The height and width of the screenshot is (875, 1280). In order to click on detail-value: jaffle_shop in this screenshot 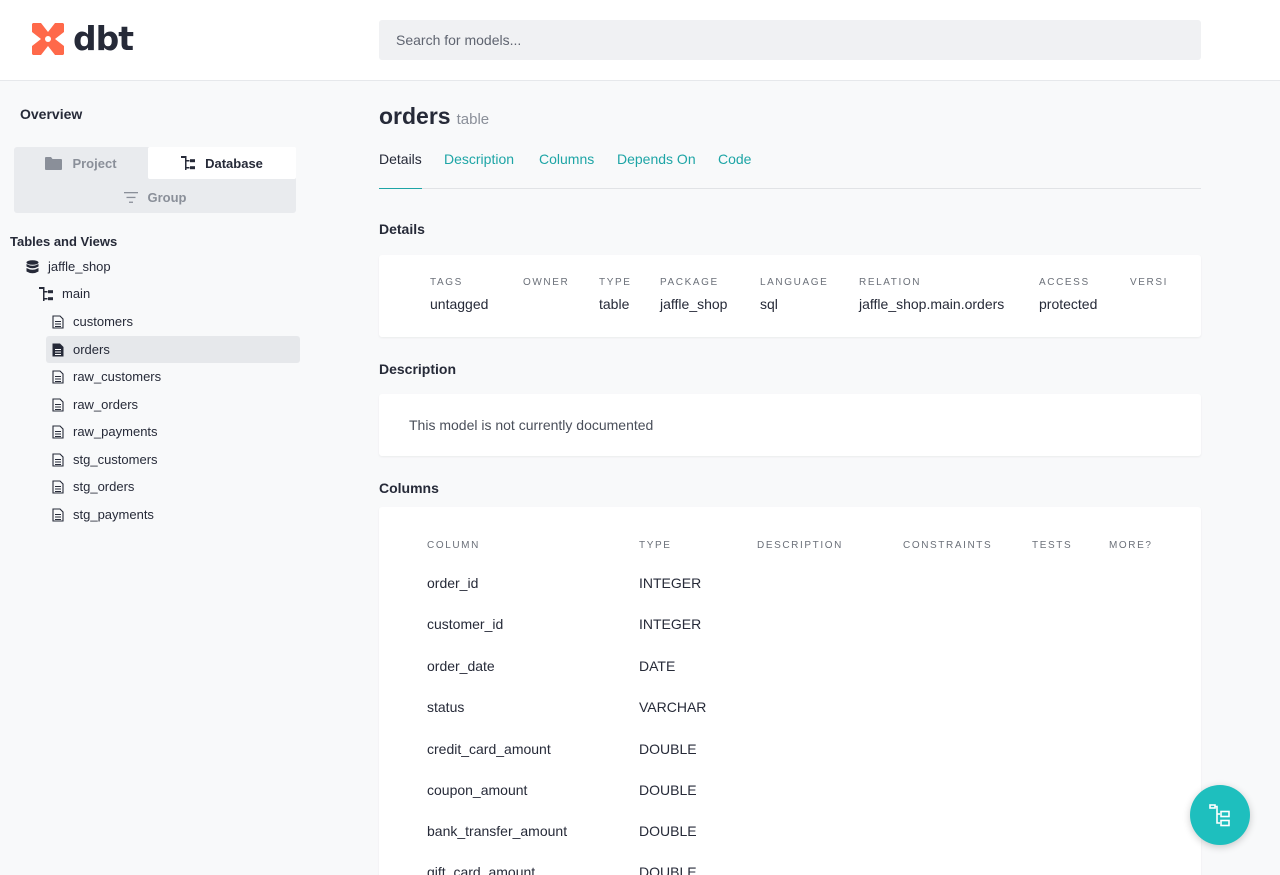, I will do `click(694, 304)`.